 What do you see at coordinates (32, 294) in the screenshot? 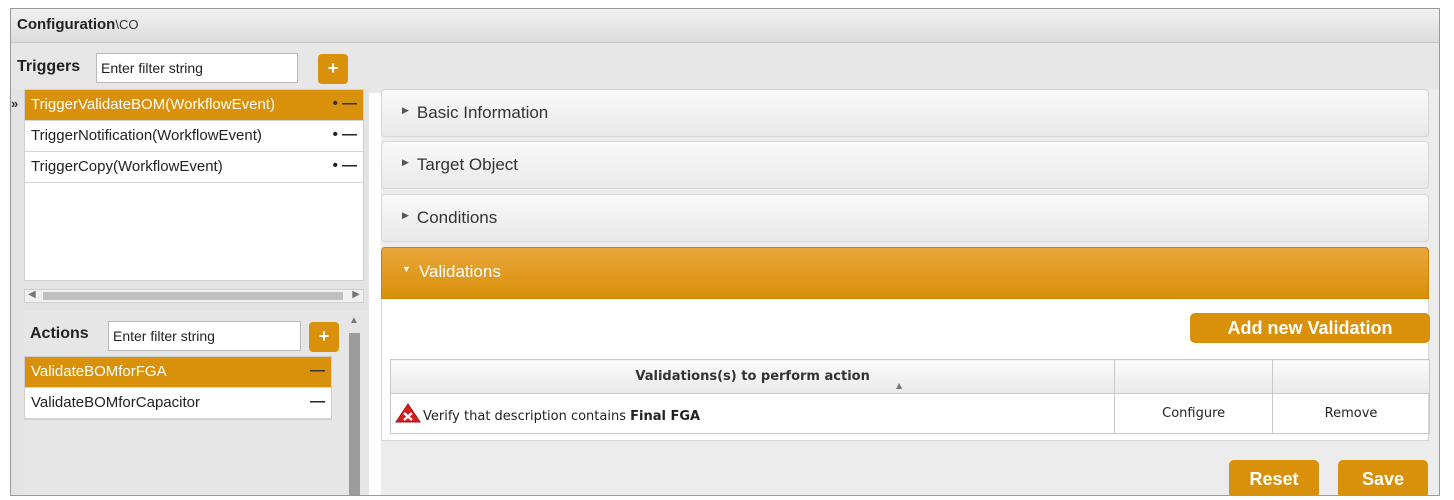
I see `scroll-left-icon: ◀` at bounding box center [32, 294].